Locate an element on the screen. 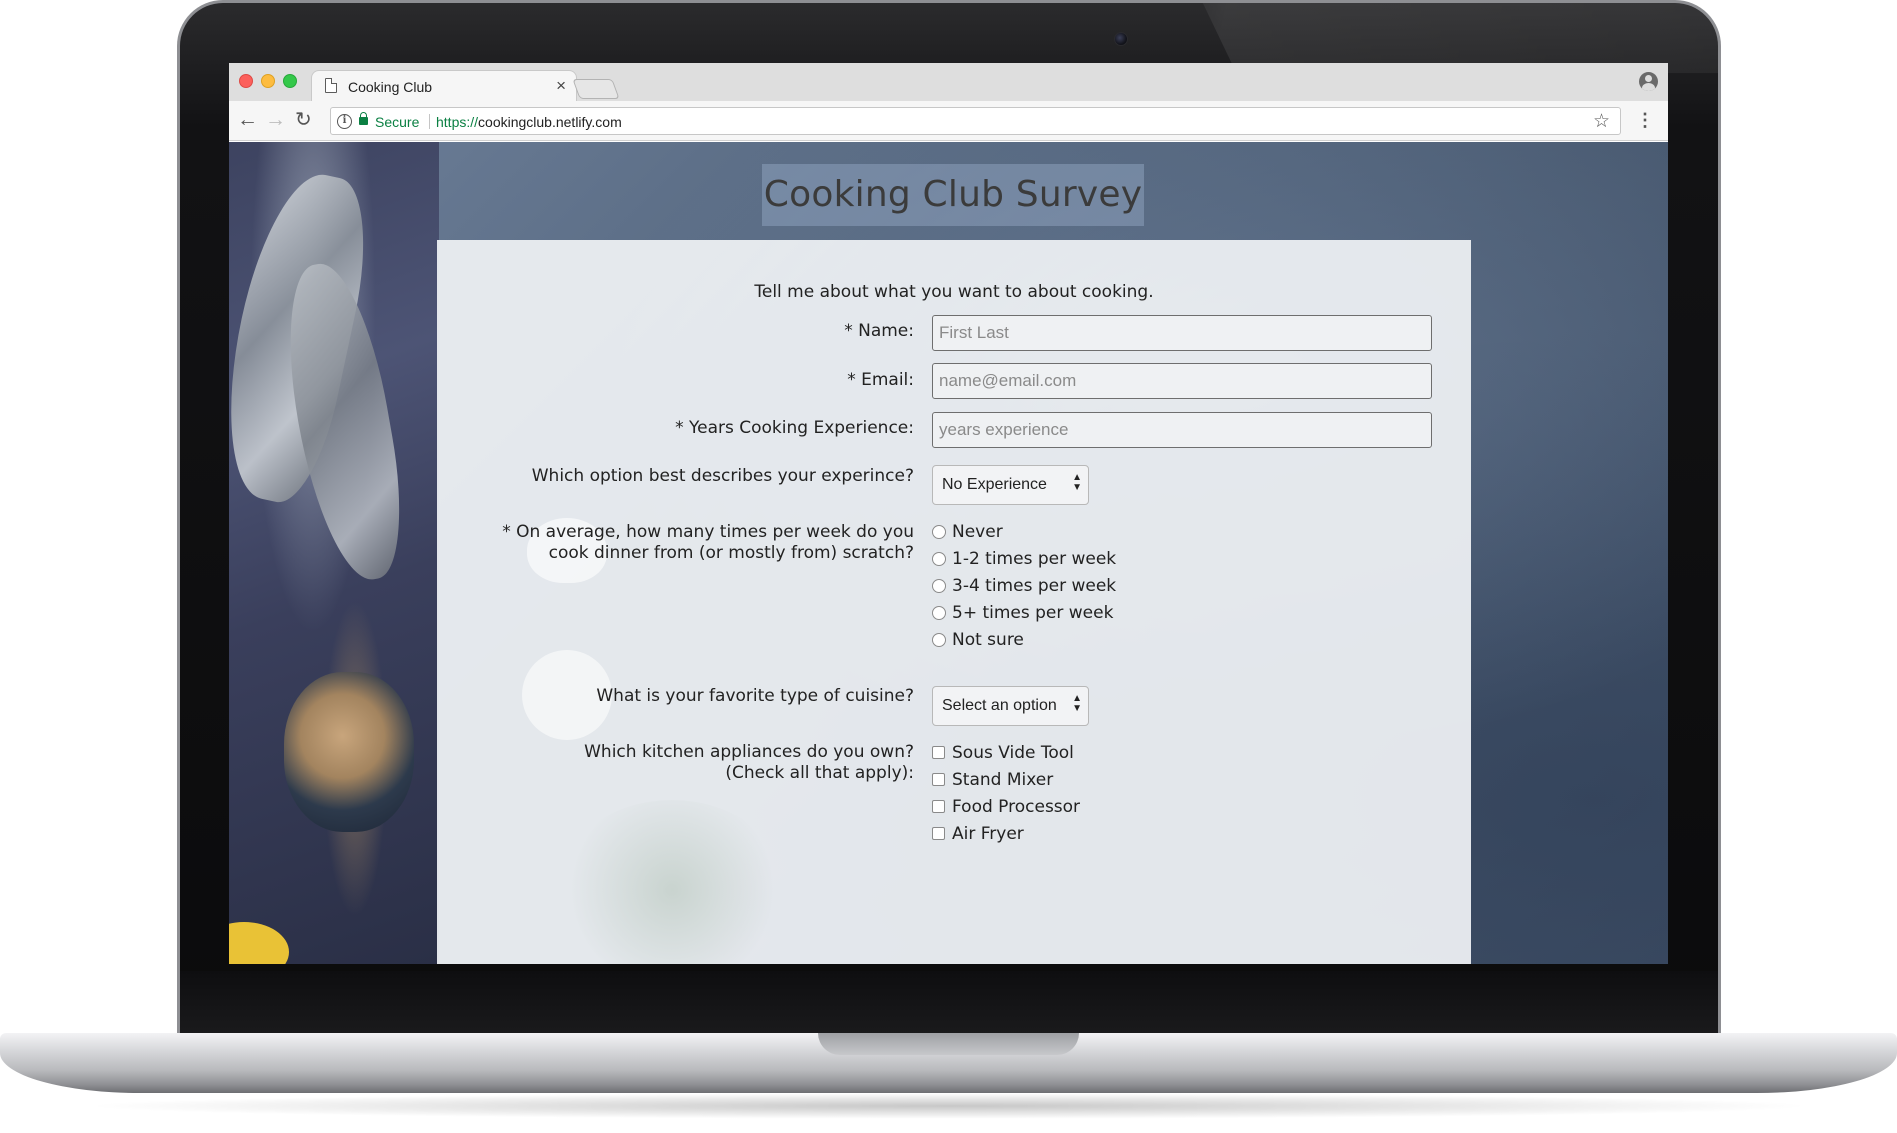  url-text: https://cookingclub.netlify.com is located at coordinates (529, 122).